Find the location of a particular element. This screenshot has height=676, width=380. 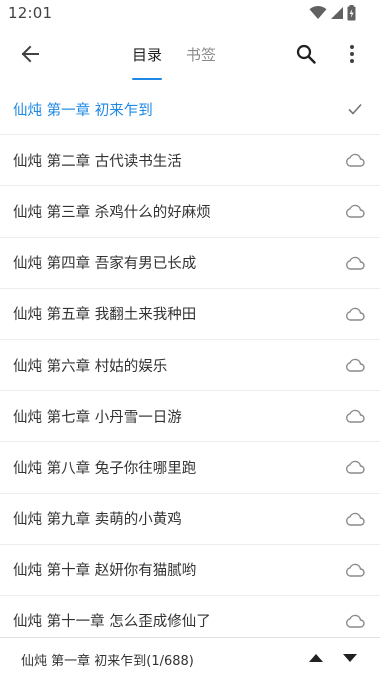

more-vertical-icon is located at coordinates (352, 54).